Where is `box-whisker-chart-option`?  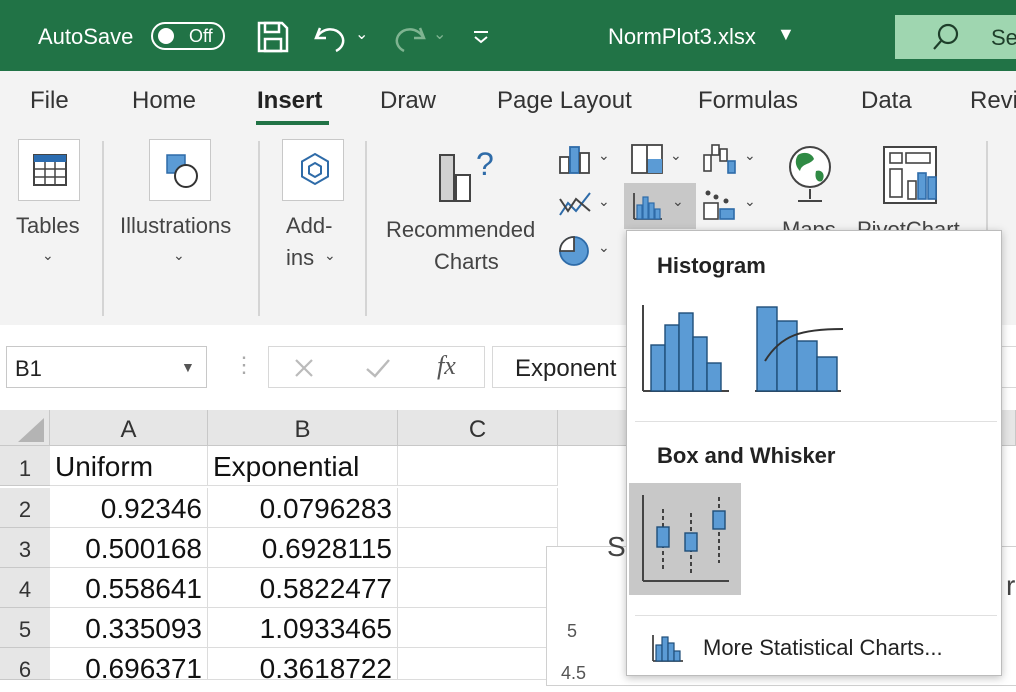 box-whisker-chart-option is located at coordinates (685, 539).